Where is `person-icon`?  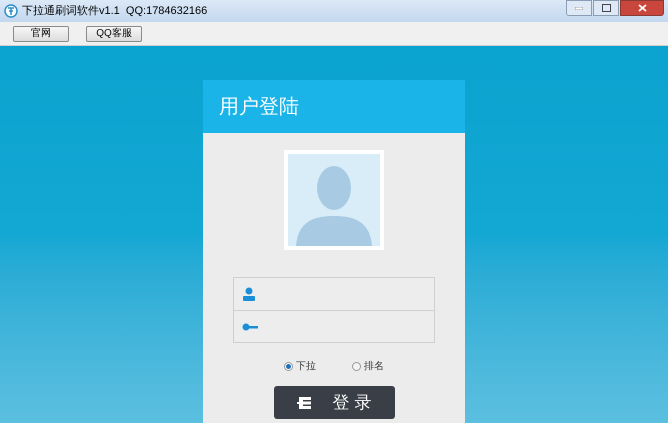
person-icon is located at coordinates (249, 294).